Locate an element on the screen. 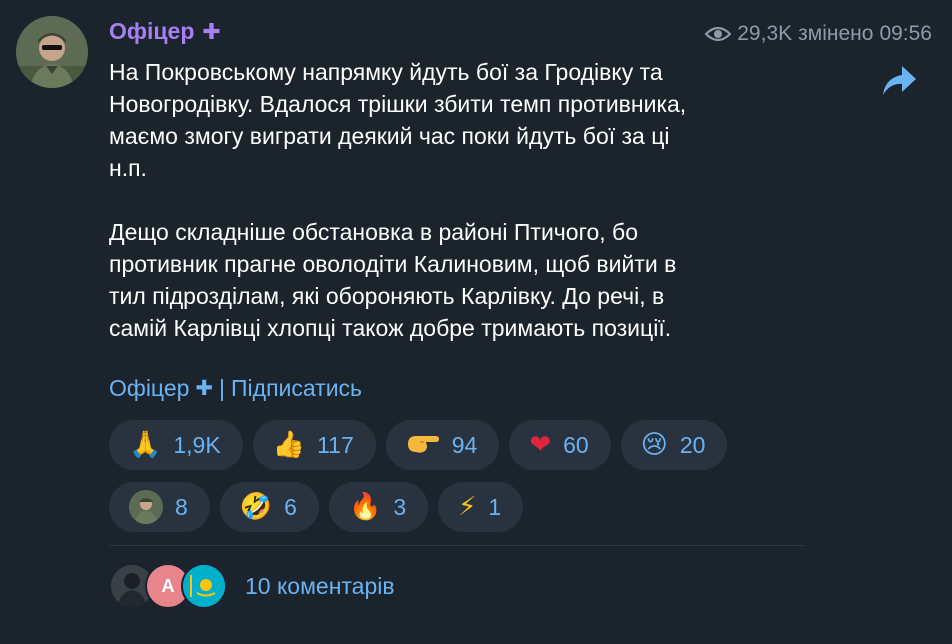 The height and width of the screenshot is (644, 952). reactions-row-1: 🙏 1,9K 👍 117 94 ❤ 60 😢 20 is located at coordinates (459, 445).